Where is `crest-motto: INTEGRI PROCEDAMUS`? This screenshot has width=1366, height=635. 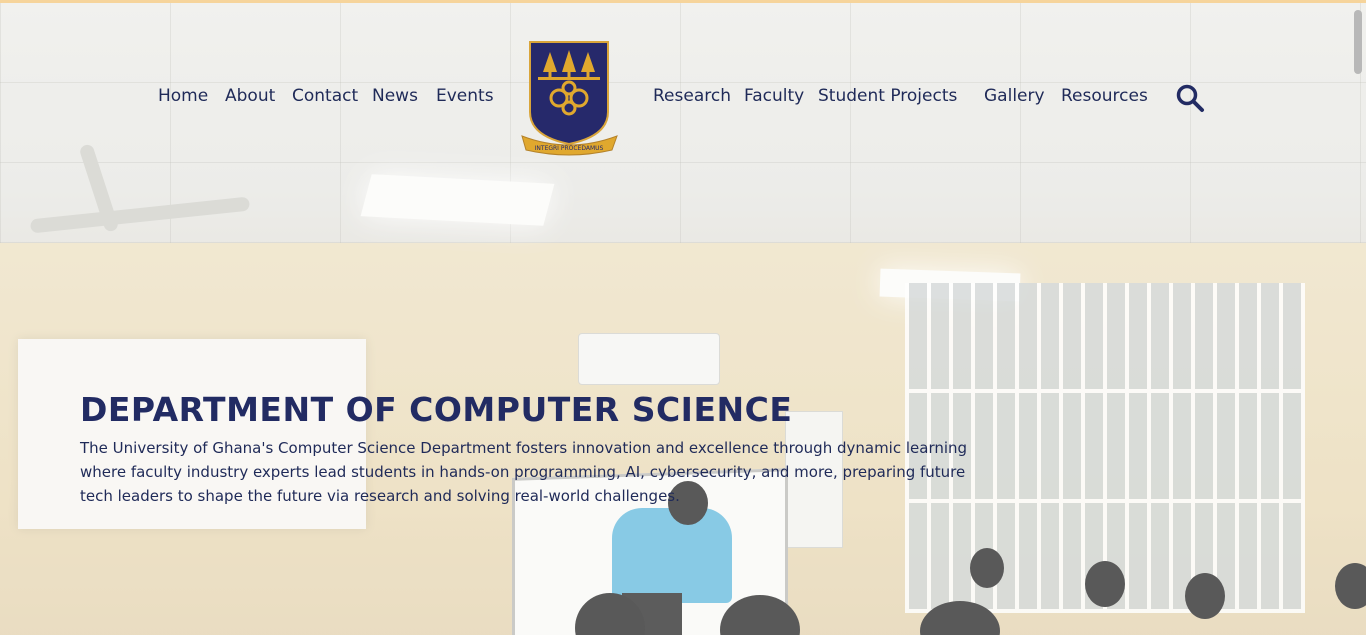 crest-motto: INTEGRI PROCEDAMUS is located at coordinates (569, 148).